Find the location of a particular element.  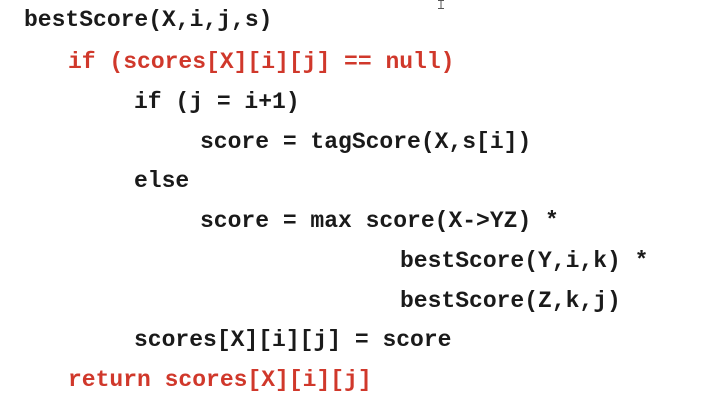

code-line-store-score: scores[X][i][j] = score is located at coordinates (293, 340).